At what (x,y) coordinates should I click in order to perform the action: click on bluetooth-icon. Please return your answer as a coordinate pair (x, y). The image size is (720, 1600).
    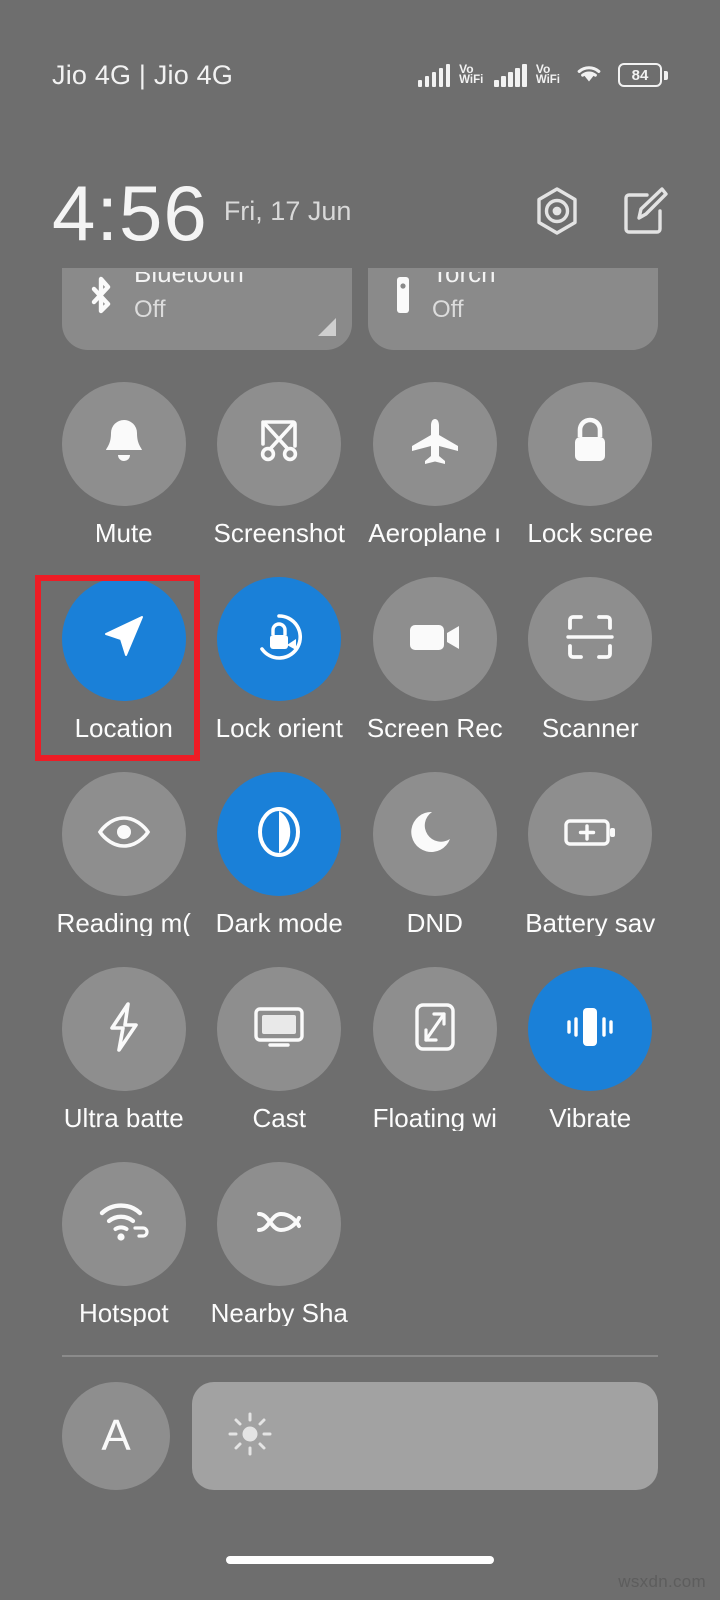
    Looking at the image, I should click on (101, 301).